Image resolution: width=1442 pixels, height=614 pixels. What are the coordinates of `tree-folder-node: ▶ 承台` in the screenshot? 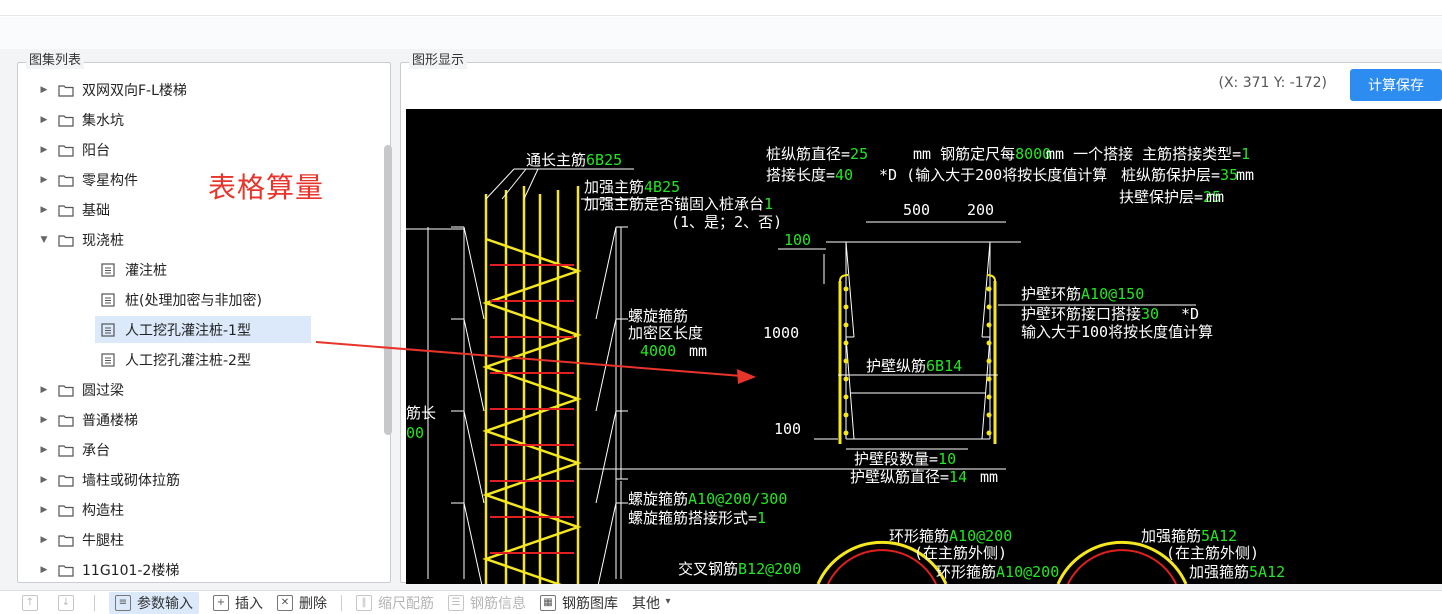 It's located at (74, 450).